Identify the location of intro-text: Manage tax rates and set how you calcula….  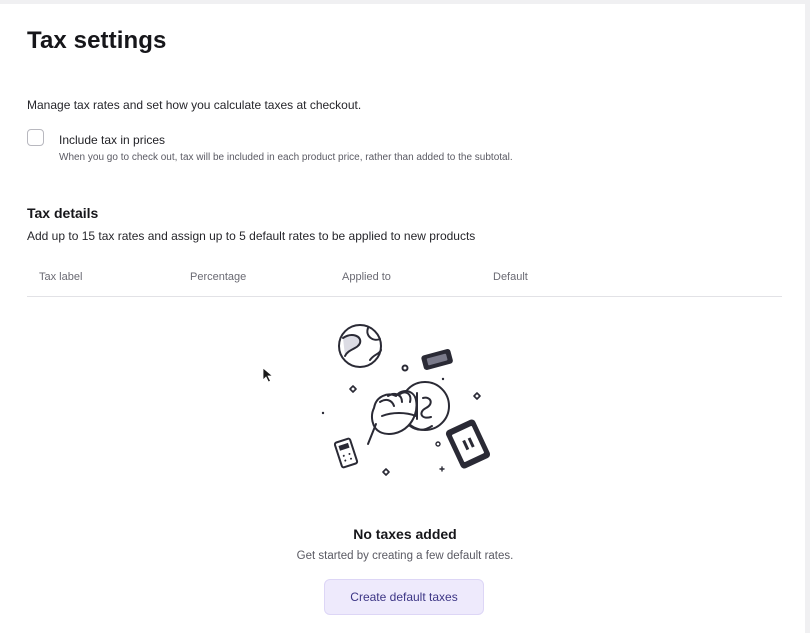
(194, 105).